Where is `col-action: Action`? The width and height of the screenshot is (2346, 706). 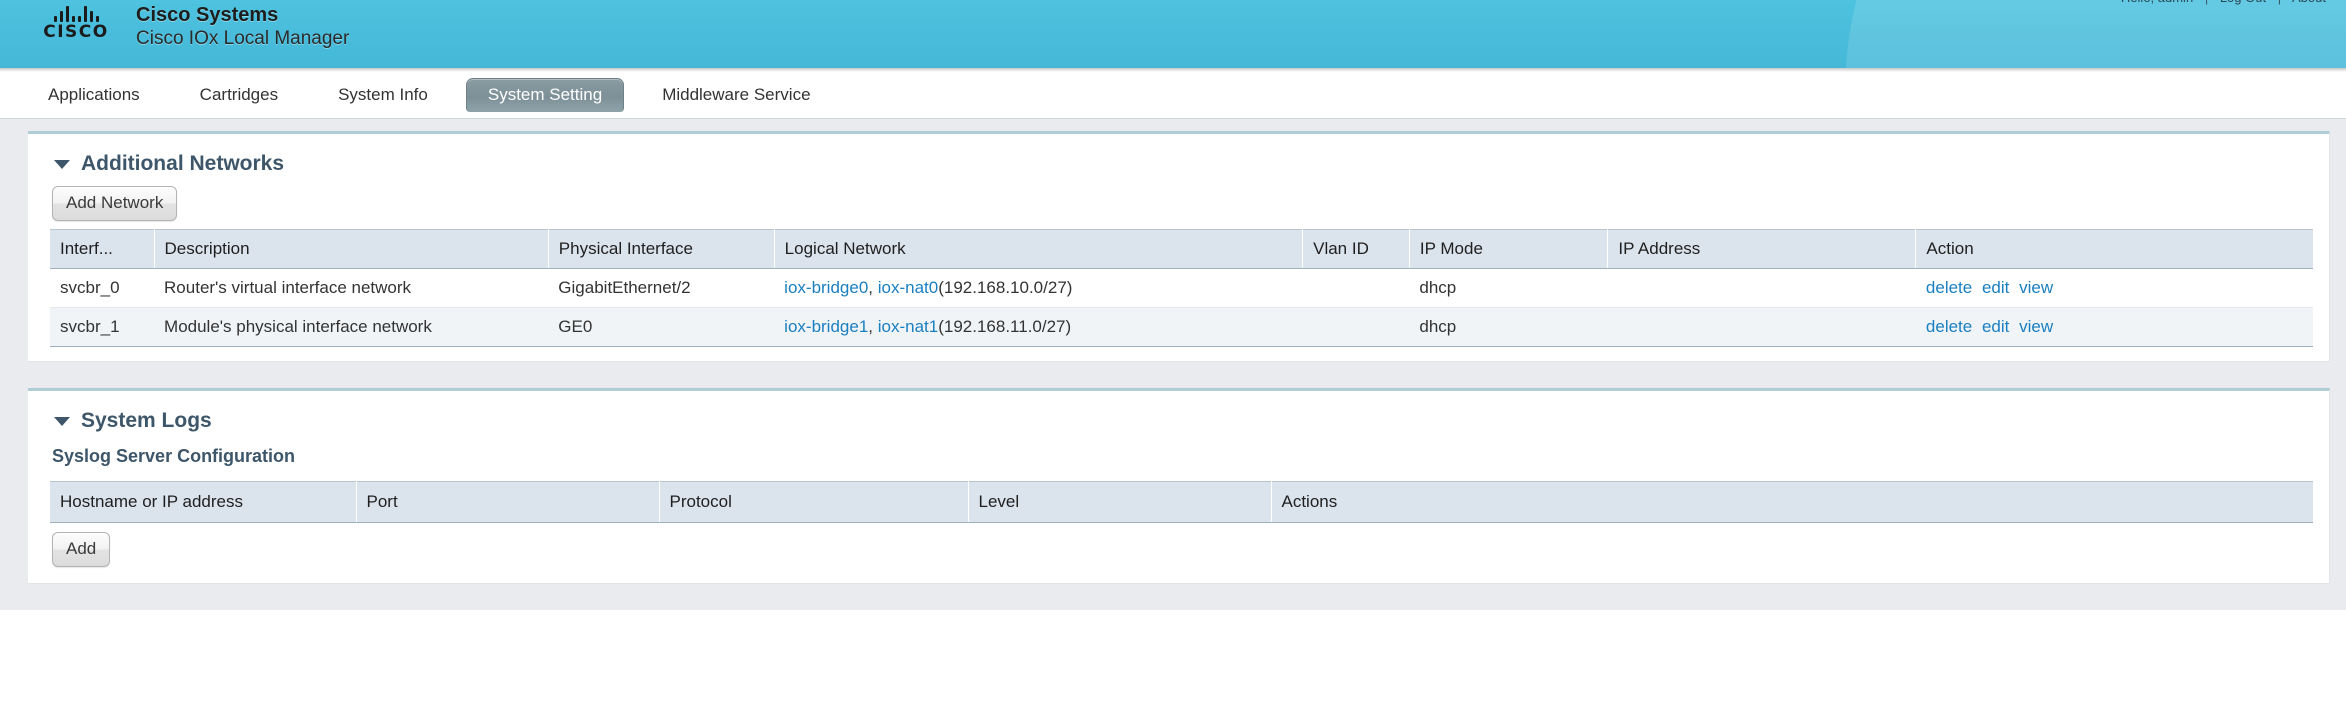
col-action: Action is located at coordinates (2114, 249).